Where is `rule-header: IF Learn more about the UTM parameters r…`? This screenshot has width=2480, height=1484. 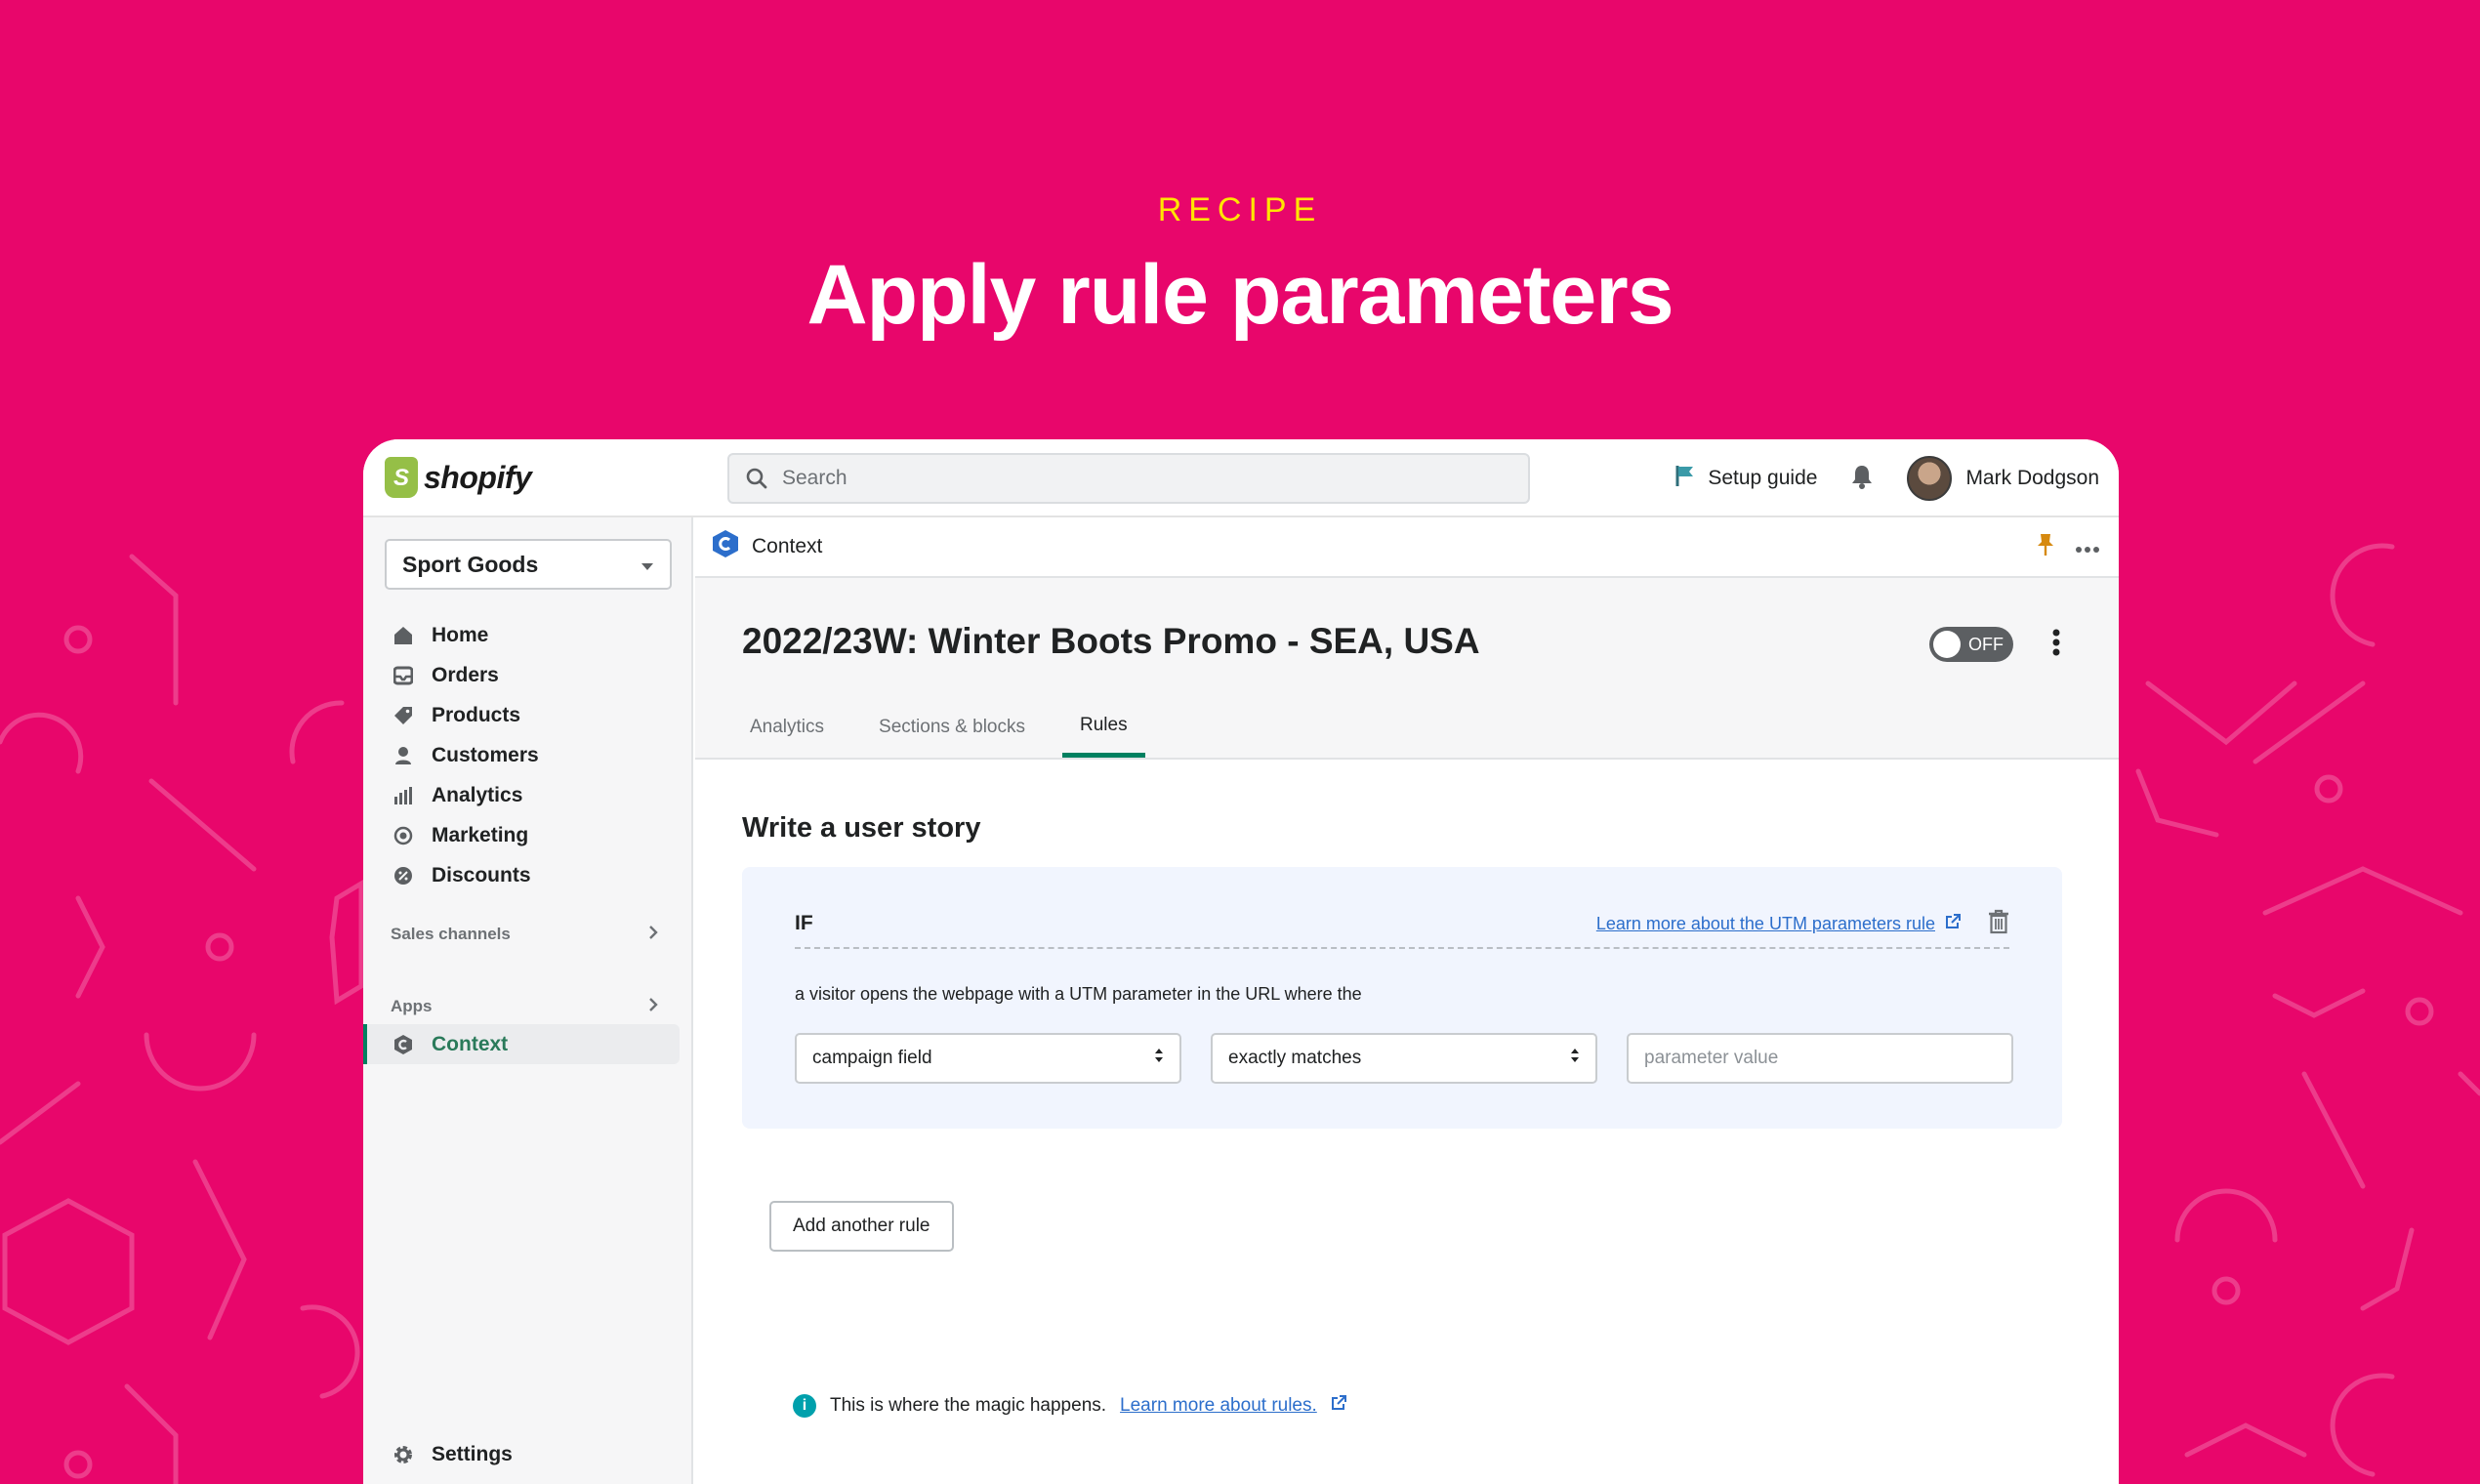
rule-header: IF Learn more about the UTM parameters r… is located at coordinates (1402, 925).